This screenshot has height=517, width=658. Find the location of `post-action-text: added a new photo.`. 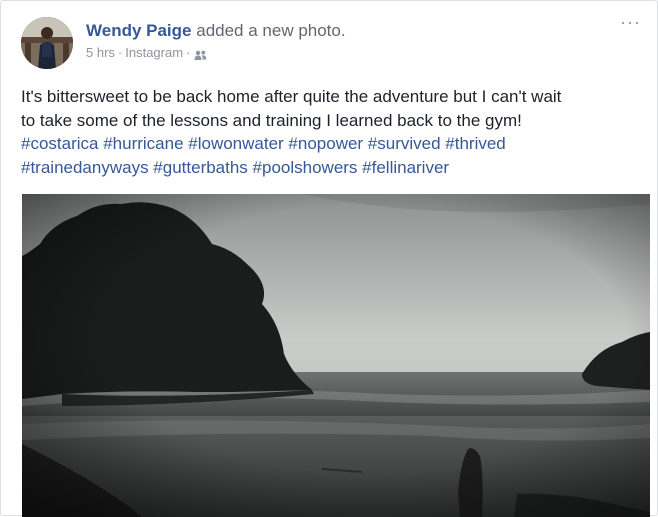

post-action-text: added a new photo. is located at coordinates (271, 30).